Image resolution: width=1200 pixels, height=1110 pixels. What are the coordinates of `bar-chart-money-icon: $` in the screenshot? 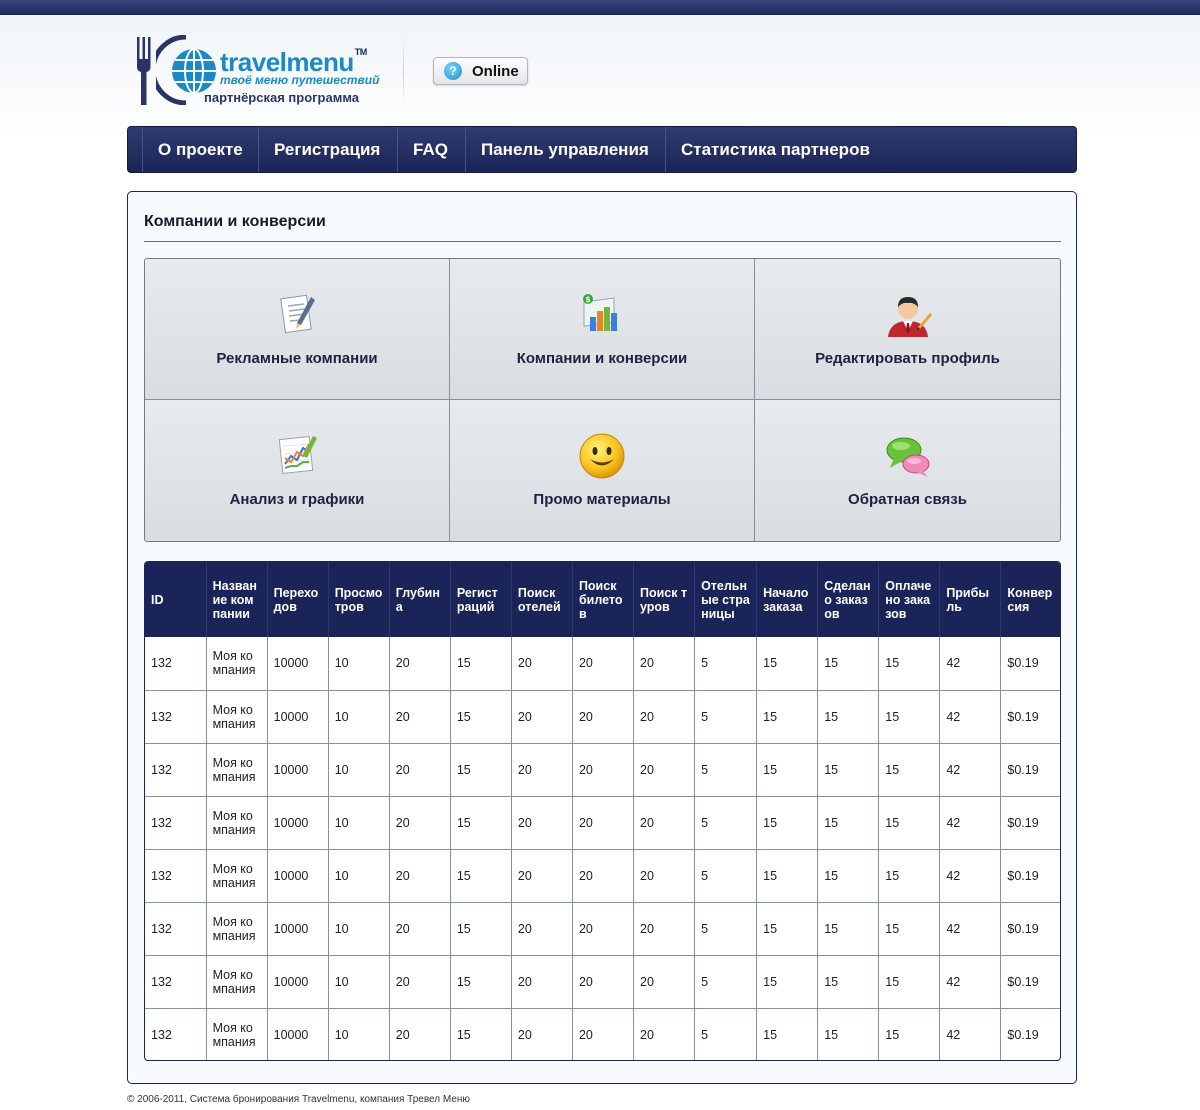 It's located at (600, 312).